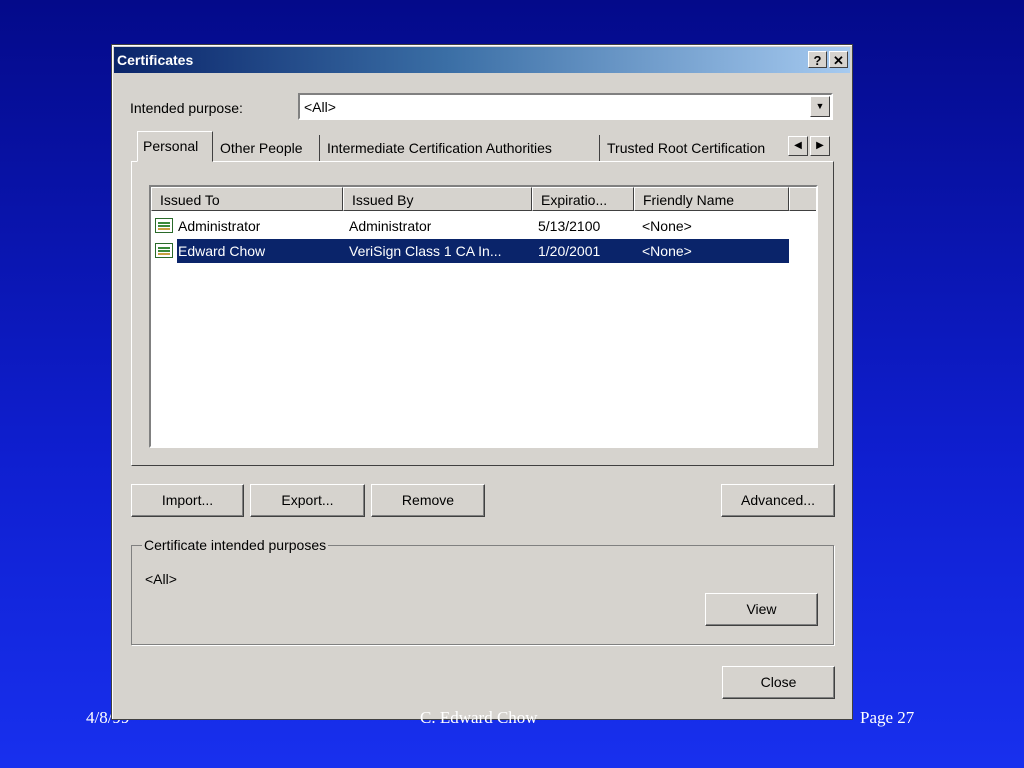 The image size is (1024, 768). Describe the element at coordinates (820, 146) in the screenshot. I see `scroll-right-icon: ▶` at that location.